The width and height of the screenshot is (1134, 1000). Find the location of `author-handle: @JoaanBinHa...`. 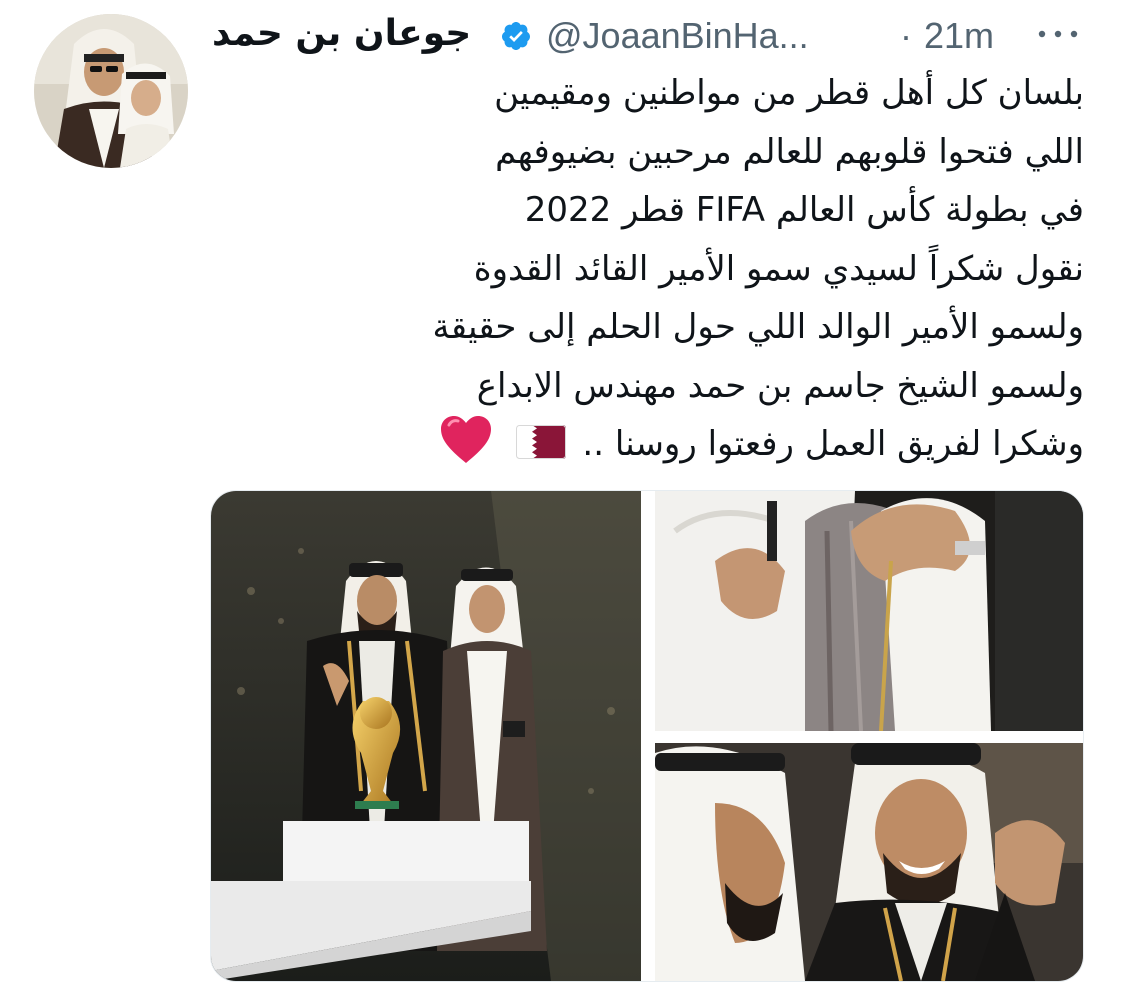

author-handle: @JoaanBinHa... is located at coordinates (677, 36).